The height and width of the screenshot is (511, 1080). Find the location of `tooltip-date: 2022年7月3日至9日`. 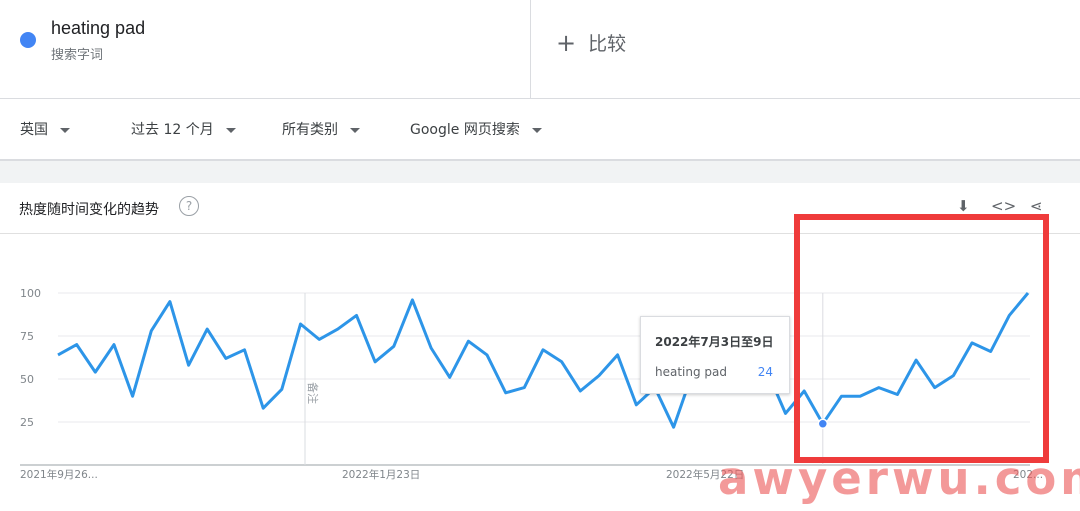

tooltip-date: 2022年7月3日至9日 is located at coordinates (714, 342).